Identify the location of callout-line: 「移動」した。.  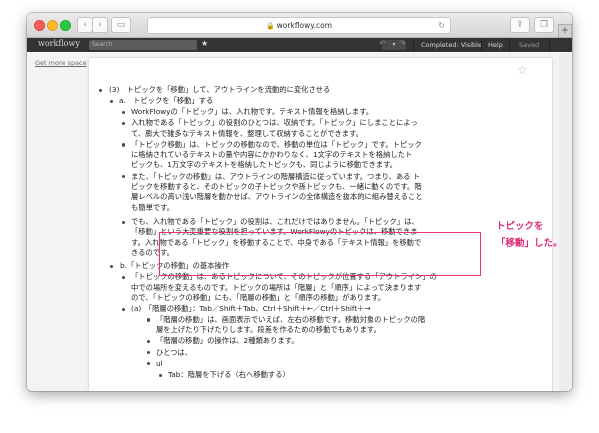
(529, 243).